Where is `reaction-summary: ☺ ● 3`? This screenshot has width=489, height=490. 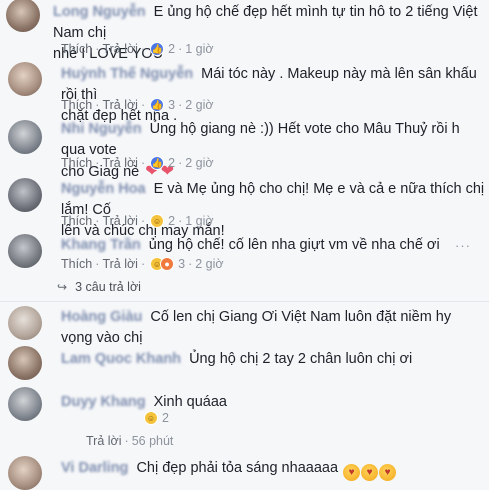
reaction-summary: ☺ ● 3 is located at coordinates (167, 264).